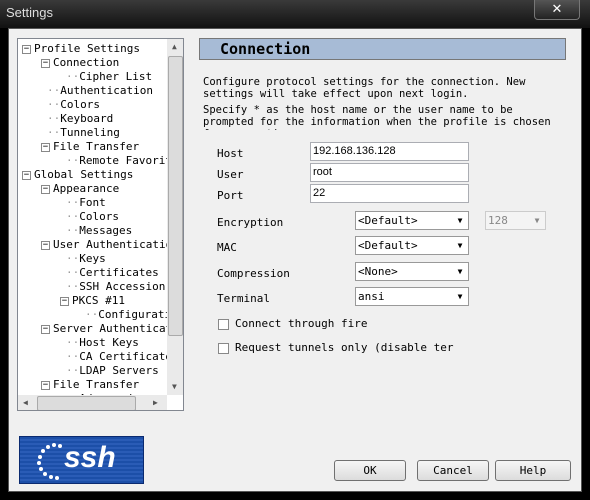  I want to click on firewall-checkbox: Connect through fire, so click(292, 324).